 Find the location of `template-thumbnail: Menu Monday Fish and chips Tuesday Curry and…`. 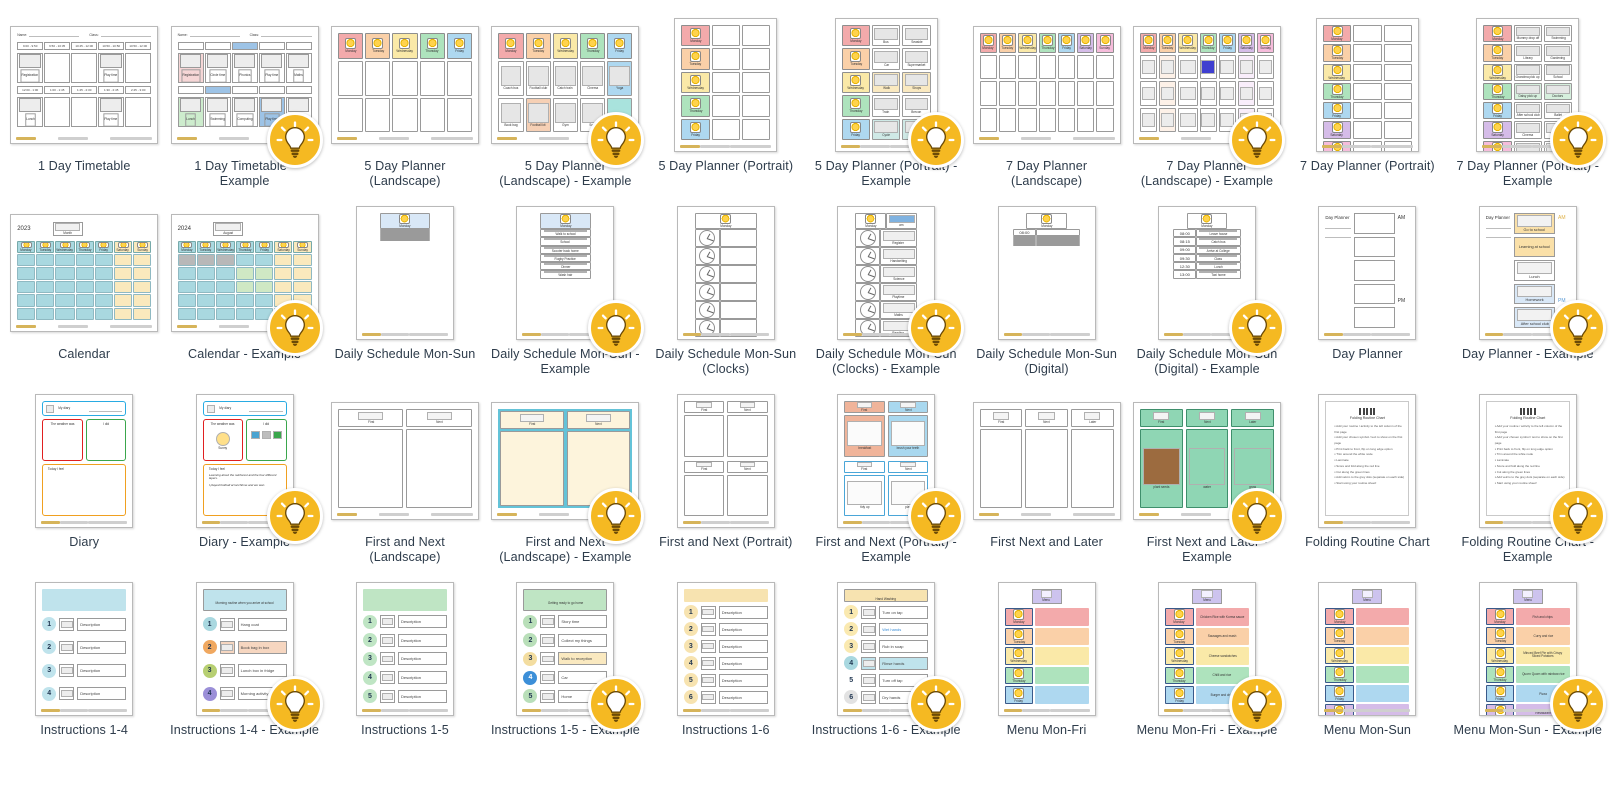

template-thumbnail: Menu Monday Fish and chips Tuesday Curry and… is located at coordinates (1528, 656).